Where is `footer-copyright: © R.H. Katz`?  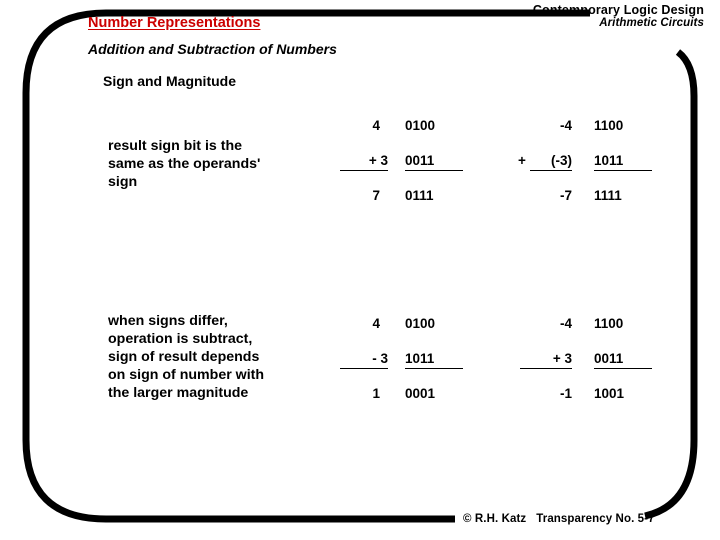 footer-copyright: © R.H. Katz is located at coordinates (495, 519).